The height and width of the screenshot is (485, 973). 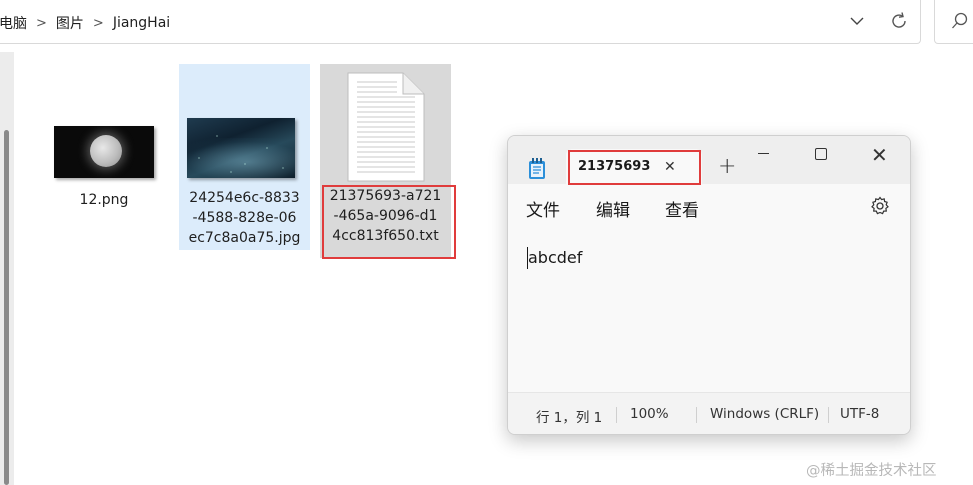 I want to click on file-name: 12.png, so click(x=104, y=200).